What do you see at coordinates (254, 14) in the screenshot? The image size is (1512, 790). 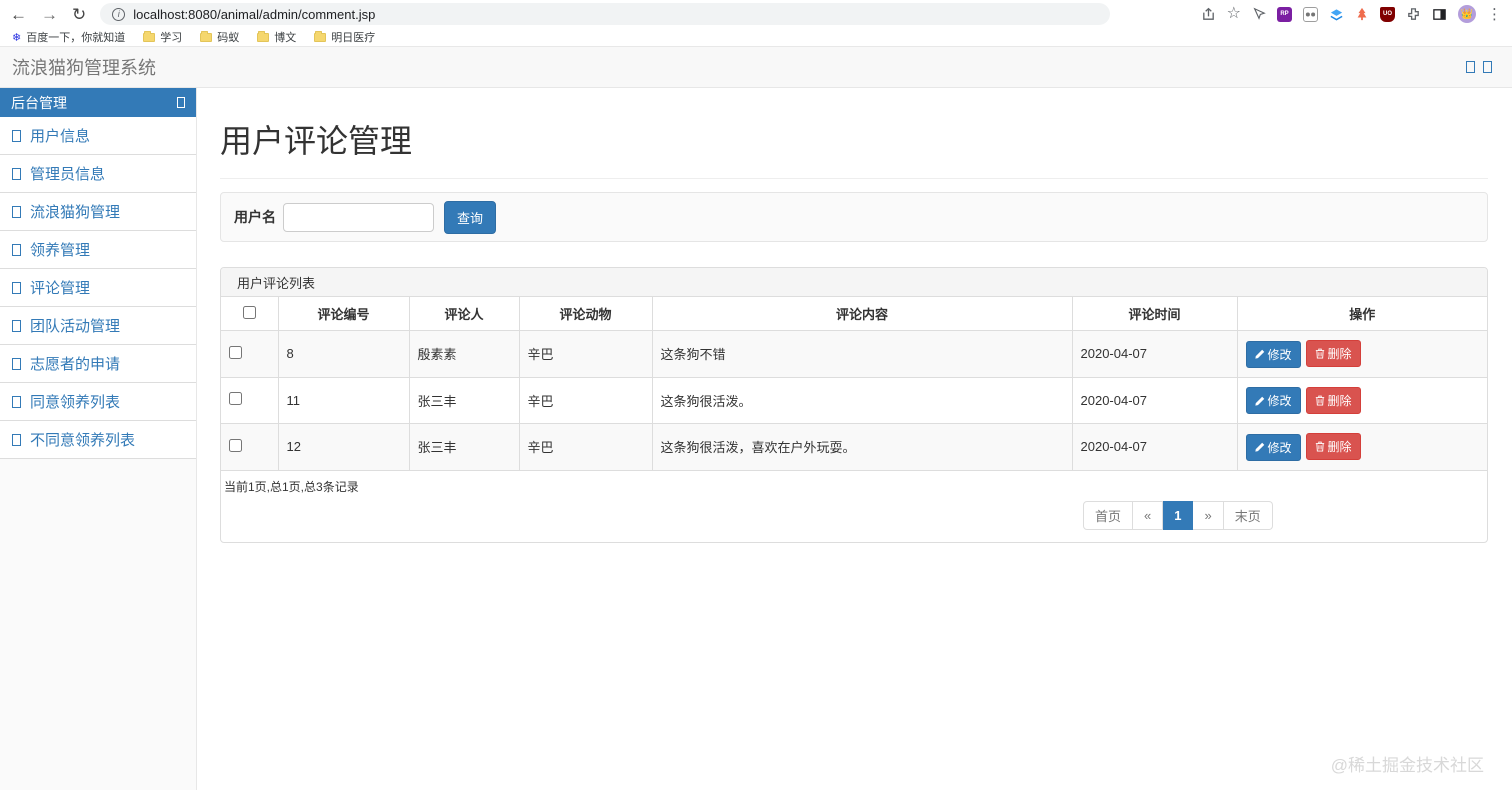 I see `url-text: localhost:8080/animal/admin/comment.jsp` at bounding box center [254, 14].